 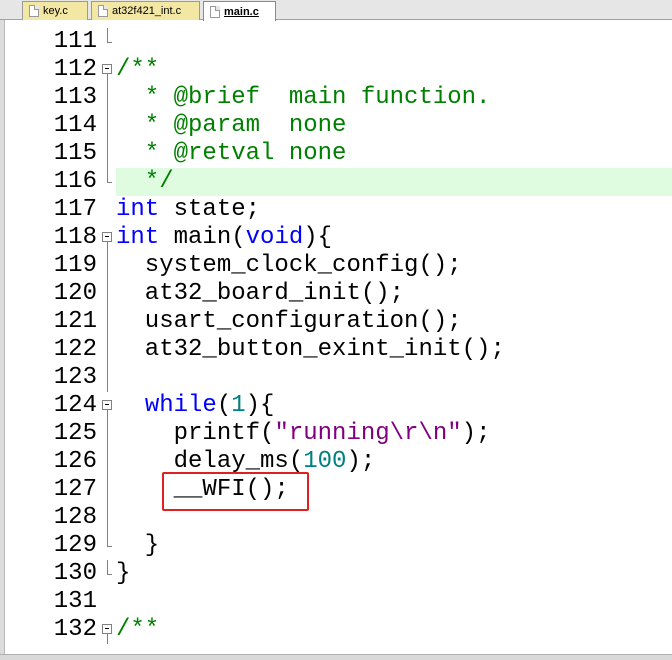 What do you see at coordinates (318, 237) in the screenshot?
I see `code-token: ){` at bounding box center [318, 237].